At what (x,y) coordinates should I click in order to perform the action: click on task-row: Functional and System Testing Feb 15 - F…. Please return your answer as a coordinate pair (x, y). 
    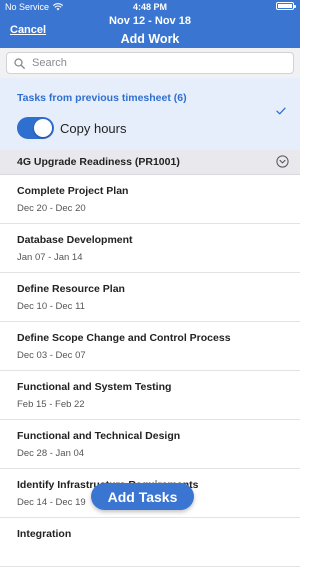
    Looking at the image, I should click on (150, 395).